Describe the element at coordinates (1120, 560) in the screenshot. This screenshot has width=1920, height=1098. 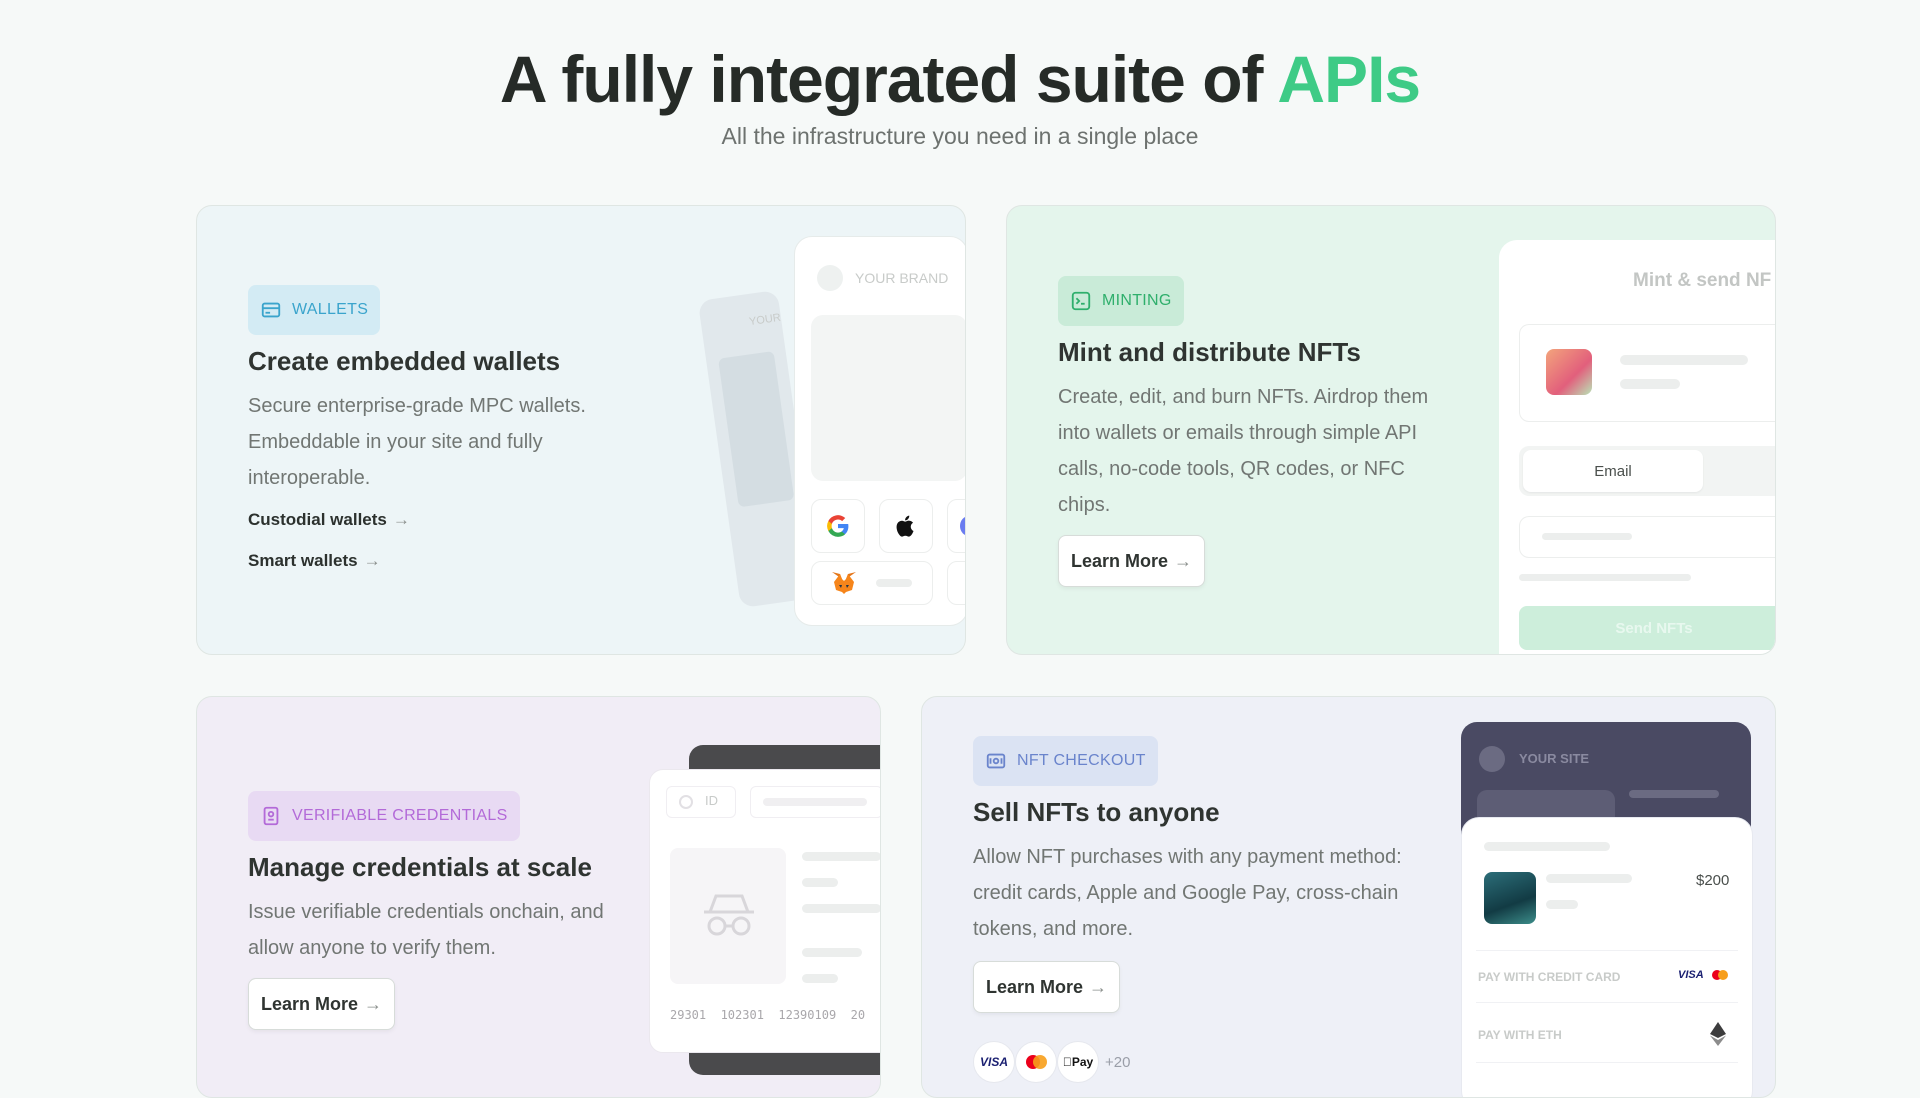
I see `minting-learn-more-label: Learn More` at that location.